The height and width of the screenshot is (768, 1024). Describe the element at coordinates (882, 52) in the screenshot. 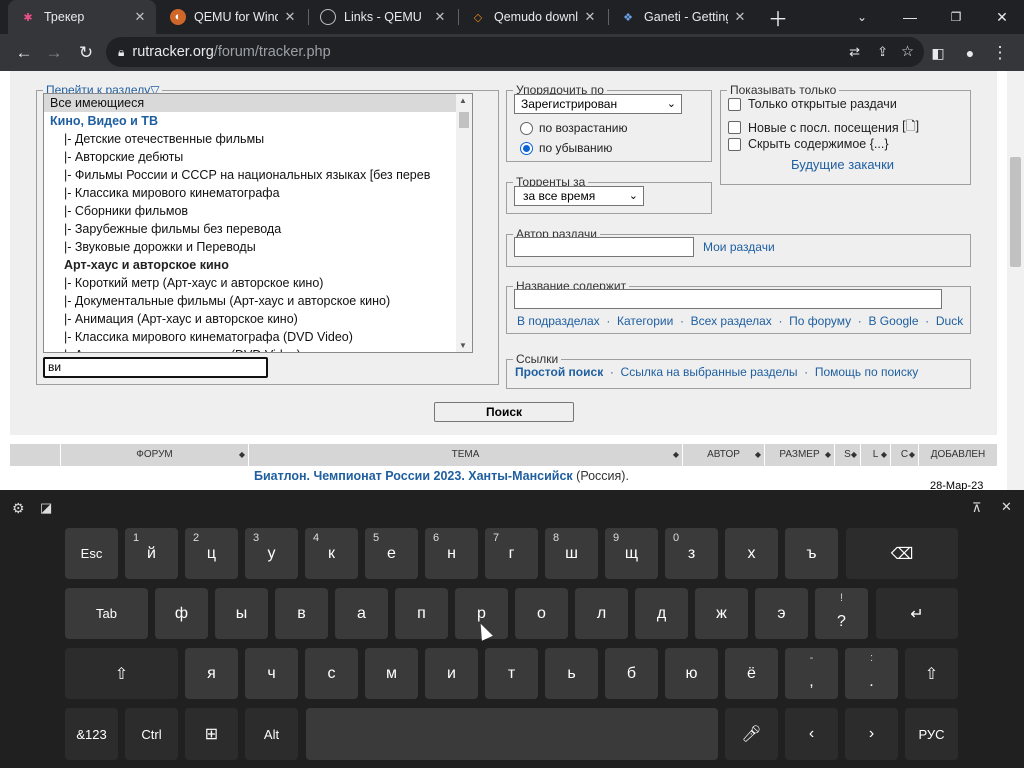

I see `share-icon: ⇪` at that location.